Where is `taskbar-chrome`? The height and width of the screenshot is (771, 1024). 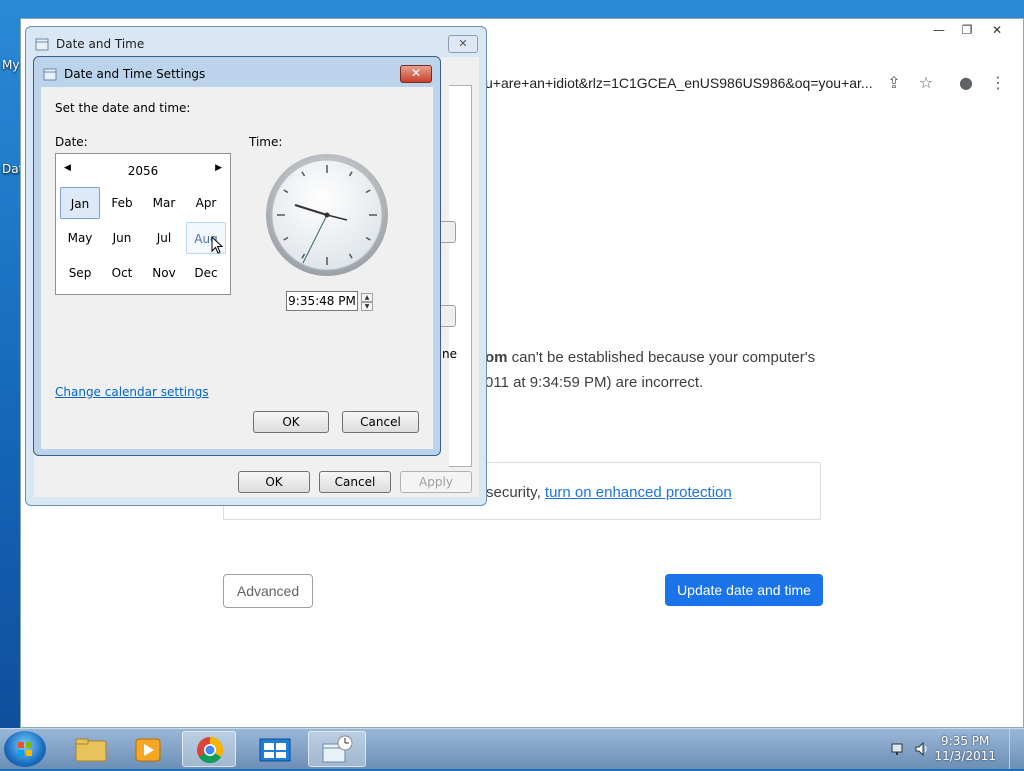
taskbar-chrome is located at coordinates (209, 749).